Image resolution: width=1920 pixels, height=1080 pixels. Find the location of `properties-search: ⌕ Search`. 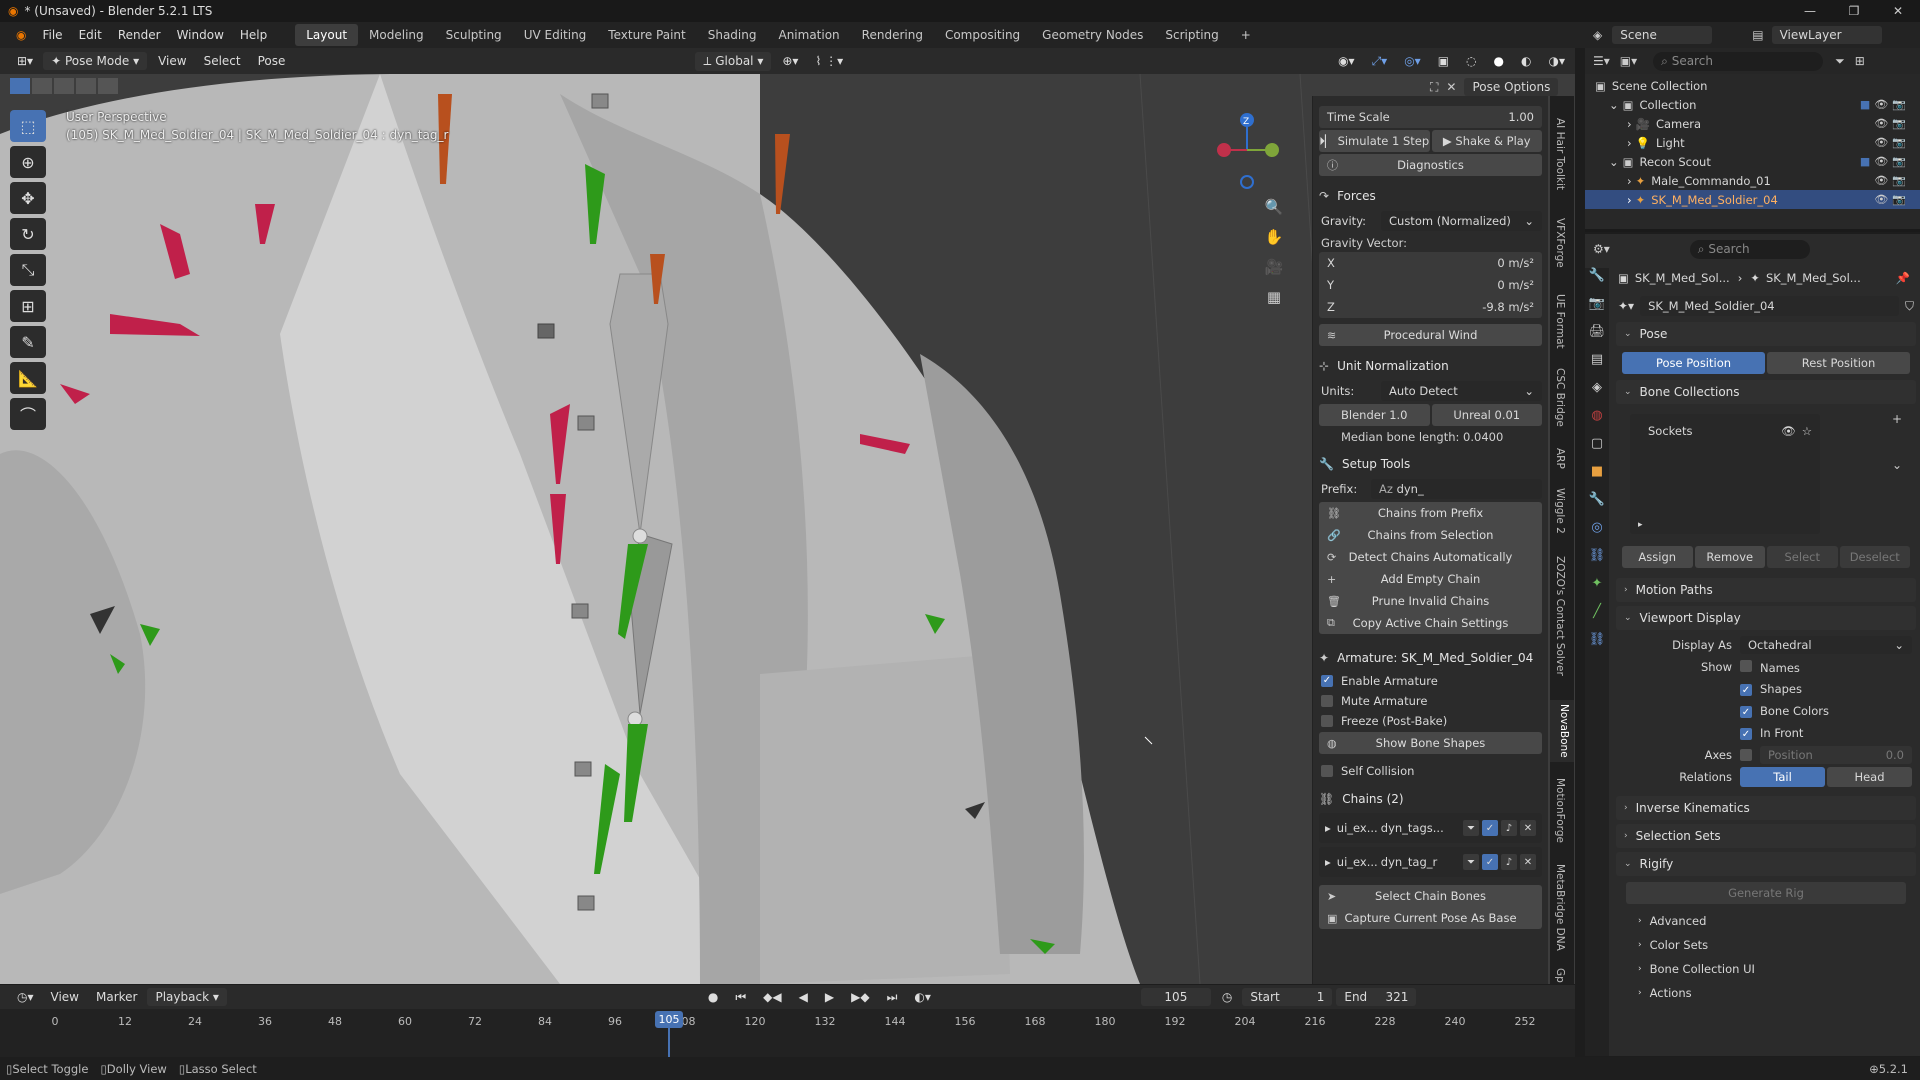

properties-search: ⌕ Search is located at coordinates (1749, 249).